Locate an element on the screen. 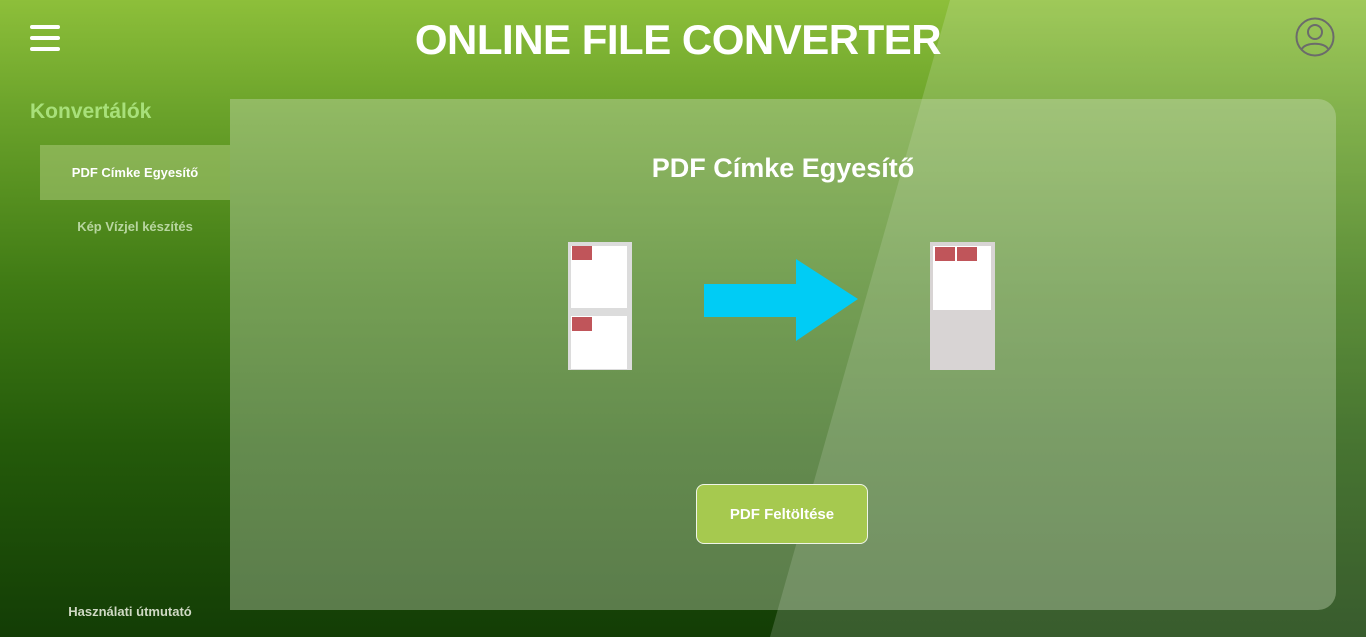 The image size is (1366, 637). merged-labels-page-icon is located at coordinates (962, 306).